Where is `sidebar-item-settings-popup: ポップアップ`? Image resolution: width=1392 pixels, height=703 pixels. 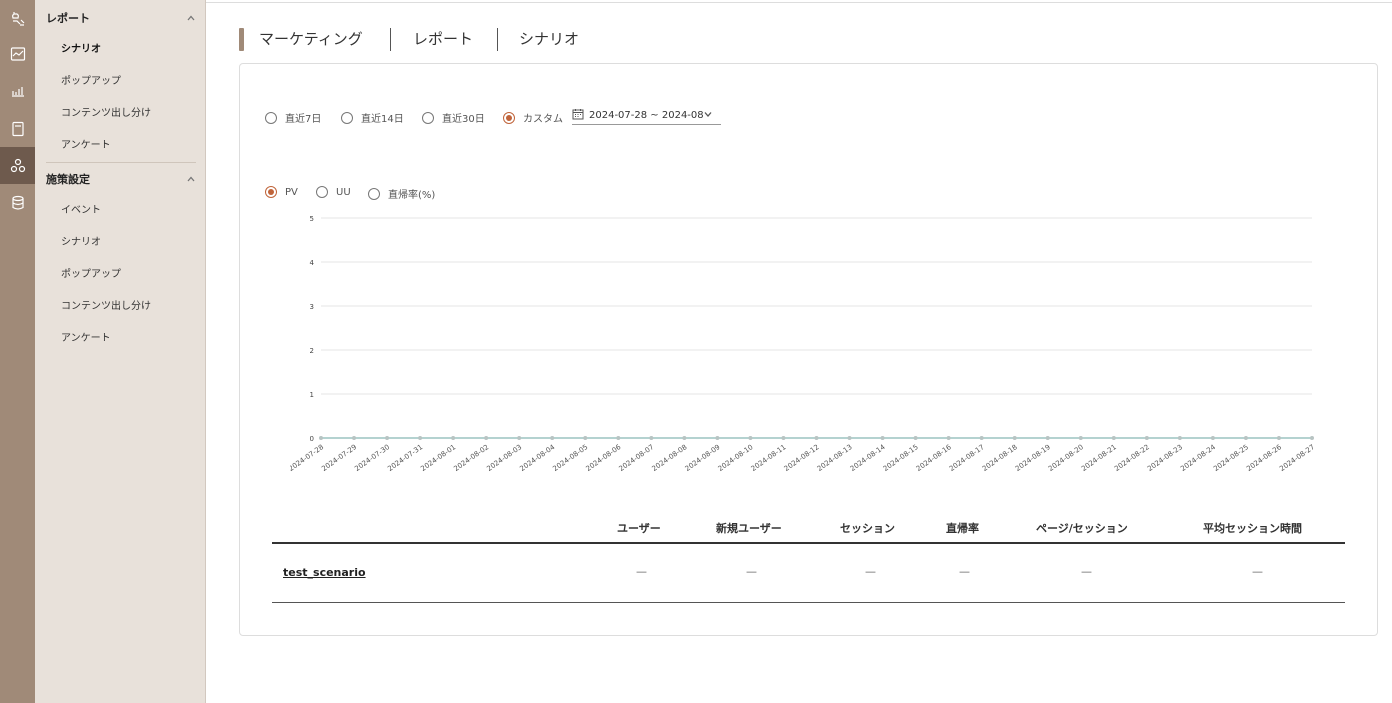
sidebar-item-settings-popup: ポップアップ is located at coordinates (91, 275).